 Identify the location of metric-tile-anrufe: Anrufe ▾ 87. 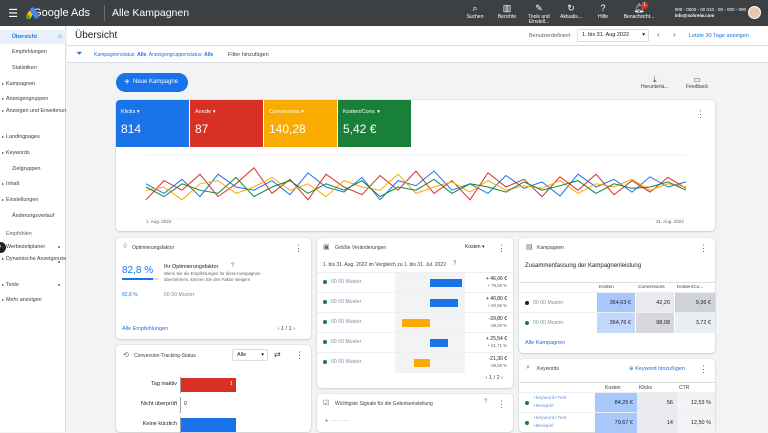
(226, 123).